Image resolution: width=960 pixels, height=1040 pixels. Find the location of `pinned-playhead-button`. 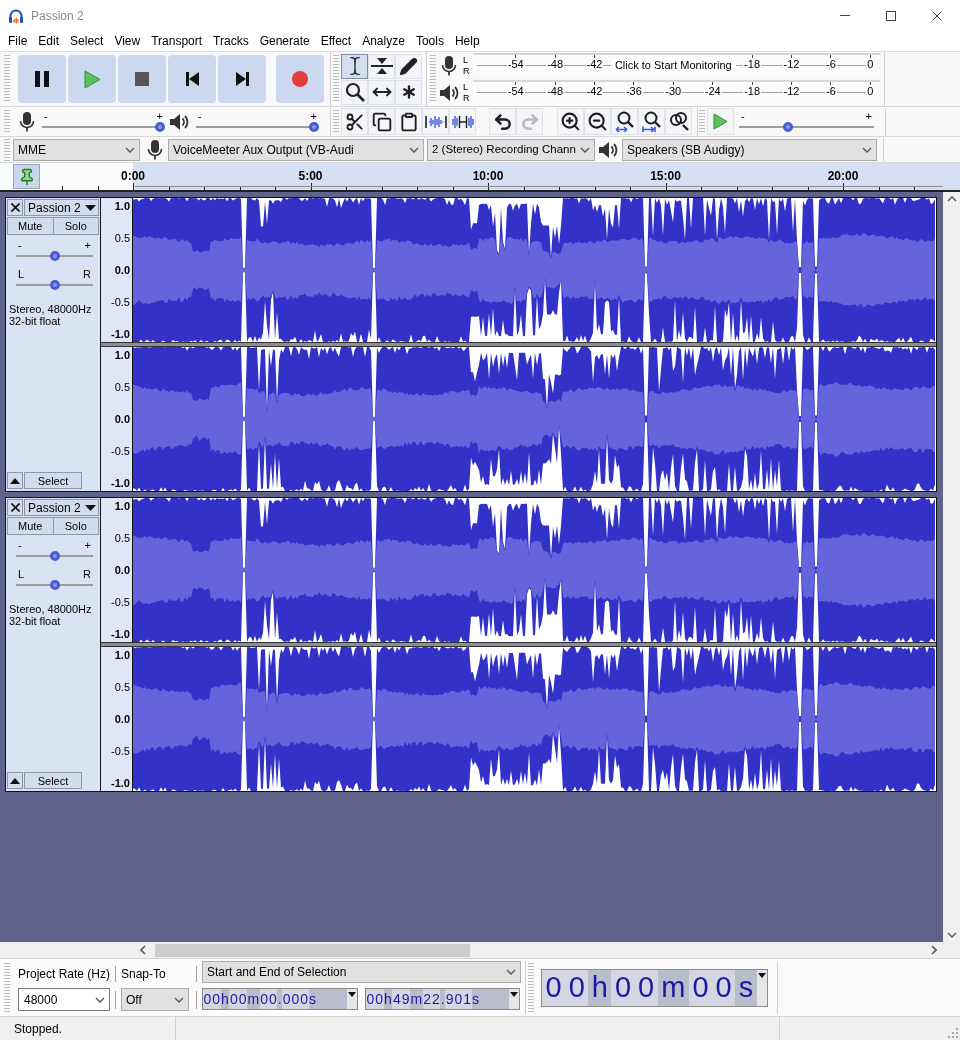

pinned-playhead-button is located at coordinates (26, 176).